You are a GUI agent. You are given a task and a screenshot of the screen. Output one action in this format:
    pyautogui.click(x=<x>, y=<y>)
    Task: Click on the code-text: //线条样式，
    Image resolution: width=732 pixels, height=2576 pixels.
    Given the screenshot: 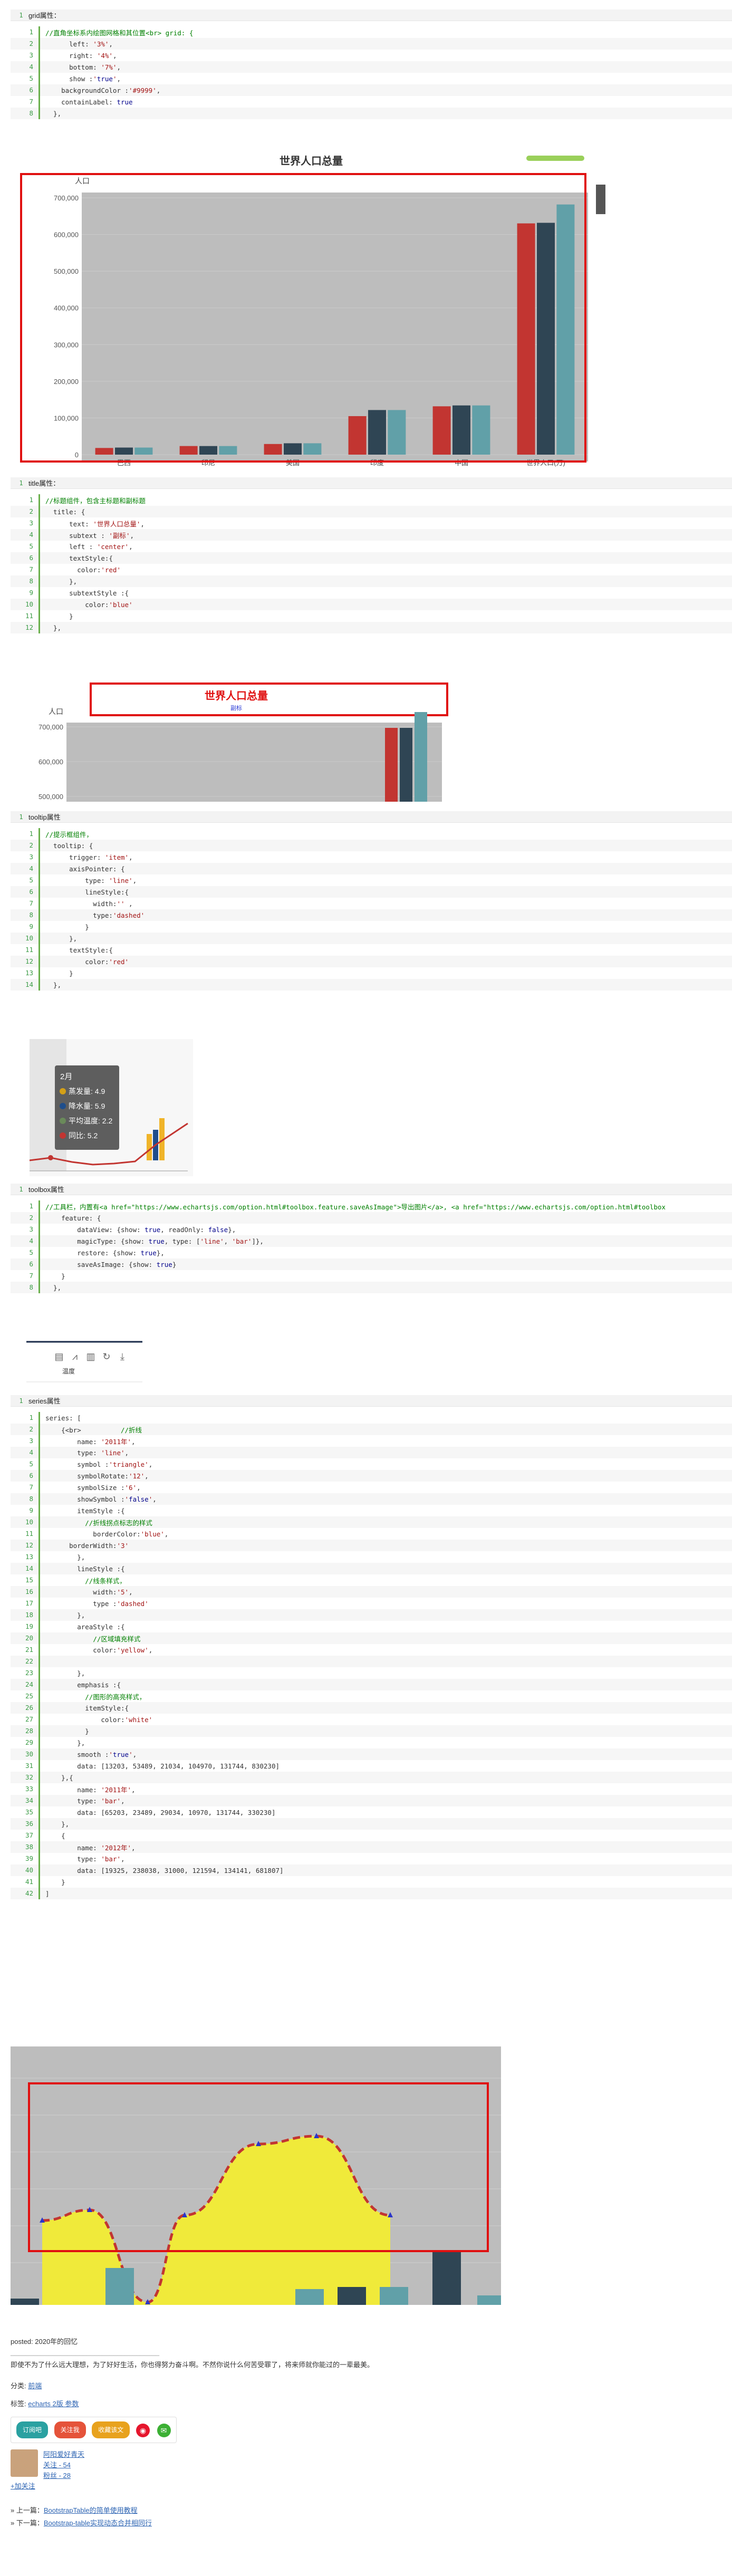 What is the action you would take?
    pyautogui.click(x=106, y=1581)
    